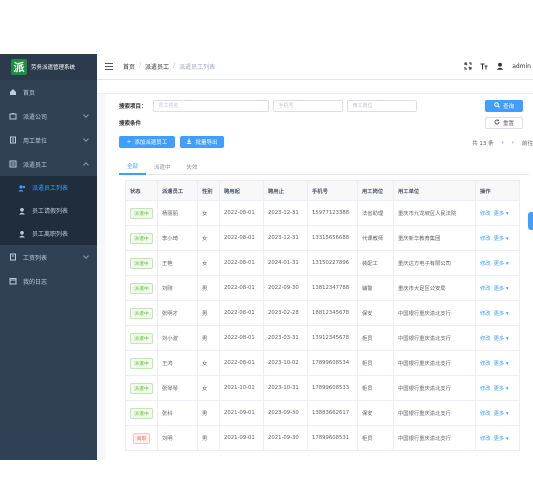 The width and height of the screenshot is (533, 500). What do you see at coordinates (141, 438) in the screenshot?
I see `table-cell: 离职` at bounding box center [141, 438].